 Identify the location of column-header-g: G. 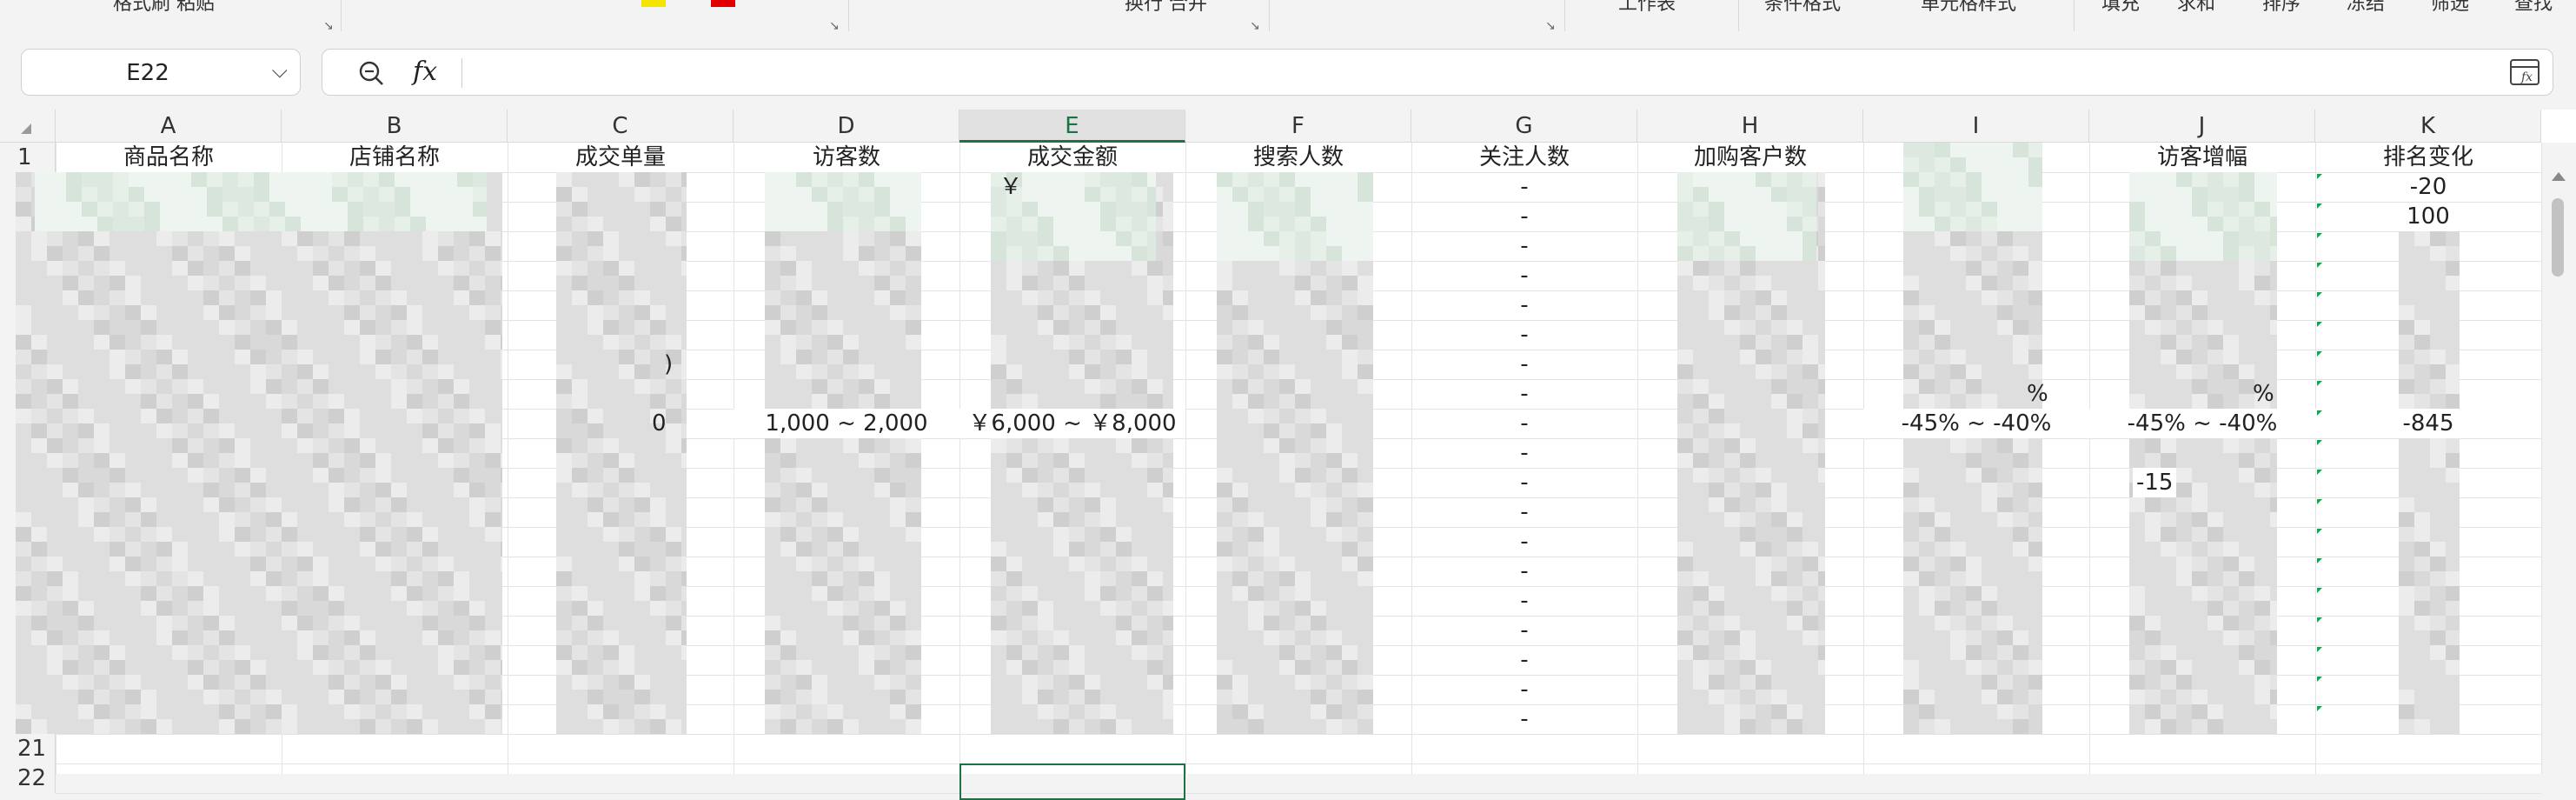
(1524, 126).